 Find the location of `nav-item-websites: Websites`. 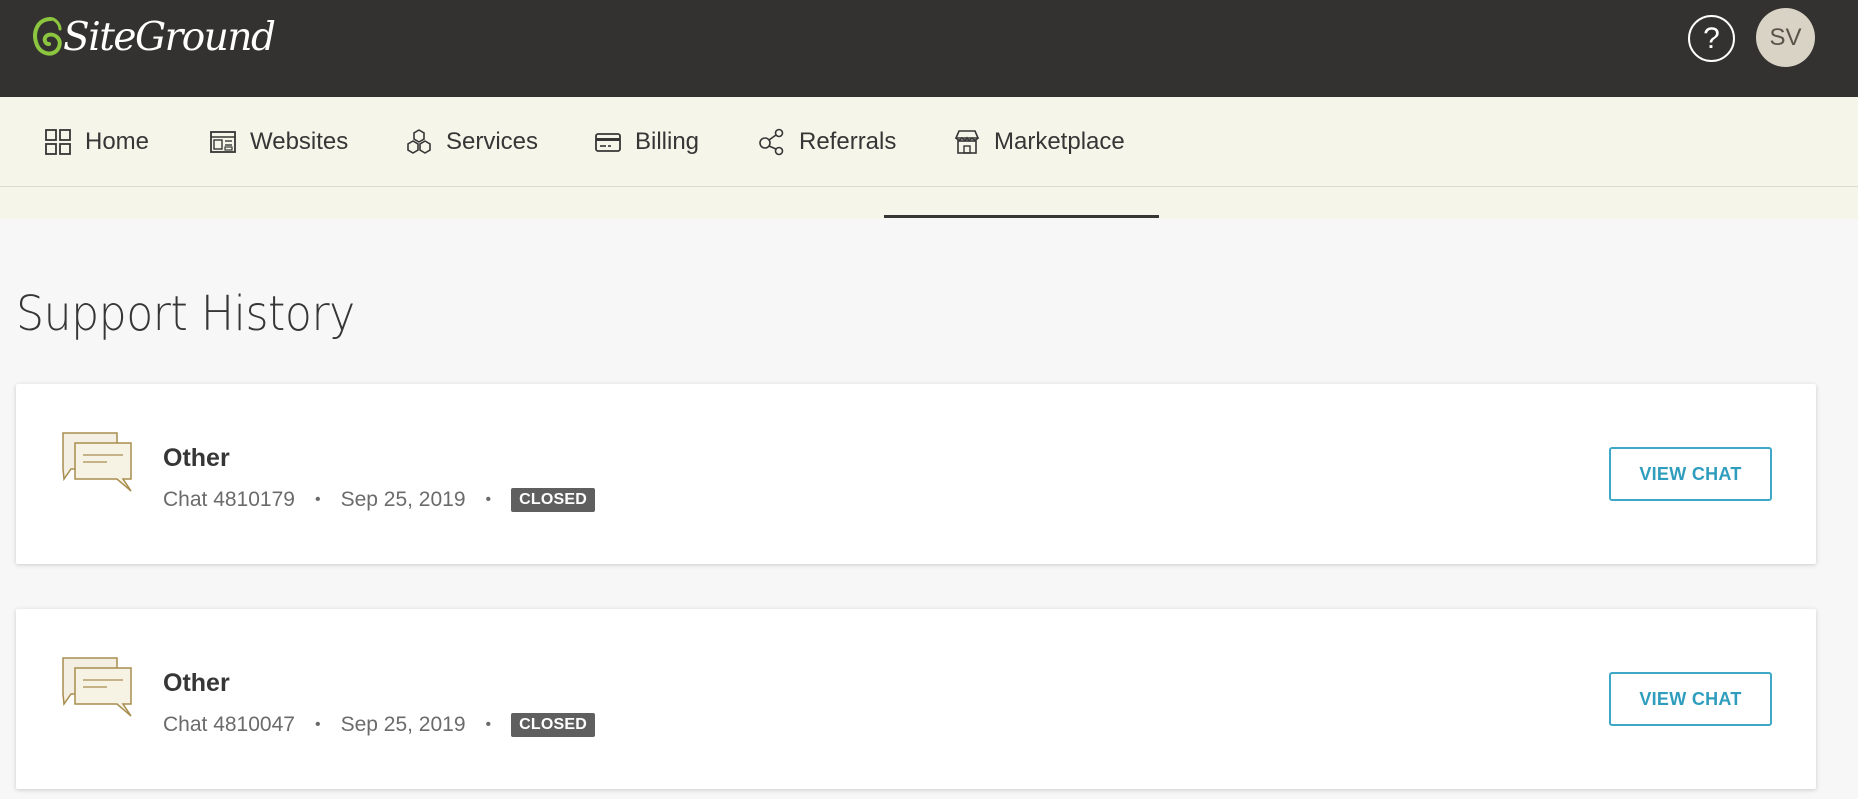

nav-item-websites: Websites is located at coordinates (278, 142).